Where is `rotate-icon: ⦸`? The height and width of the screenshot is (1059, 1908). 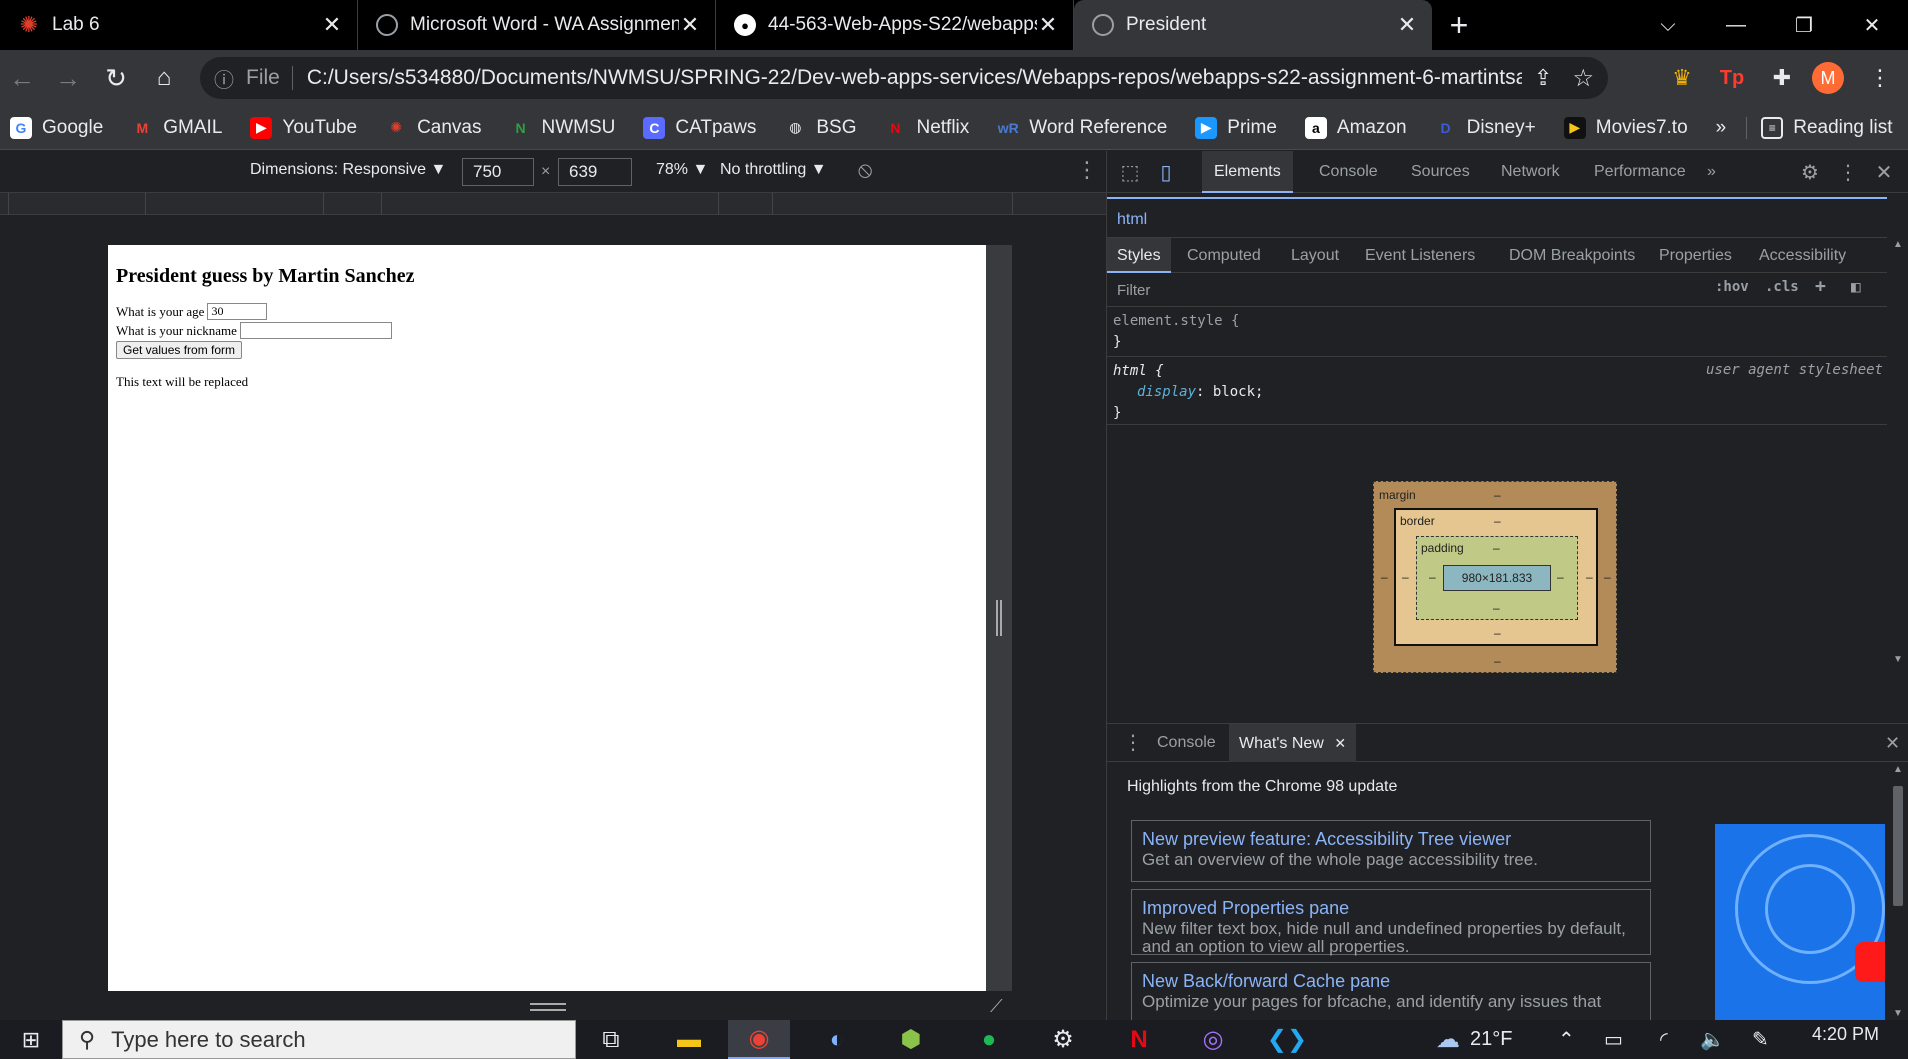
rotate-icon: ⦸ is located at coordinates (865, 170).